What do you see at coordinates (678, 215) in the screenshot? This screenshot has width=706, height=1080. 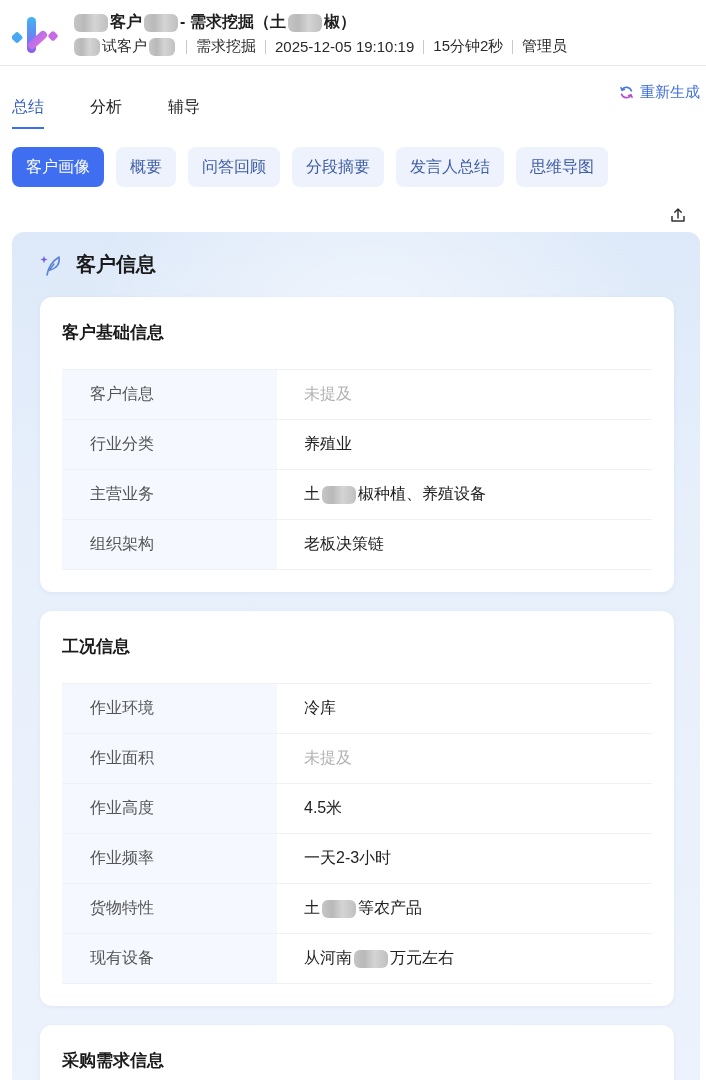 I see `export-icon` at bounding box center [678, 215].